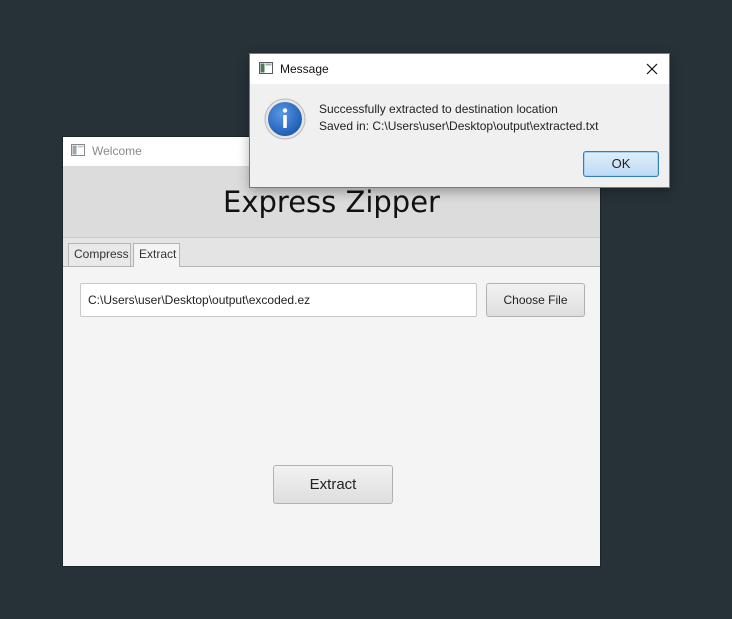  I want to click on tab-strip: Compress Extract, so click(331, 252).